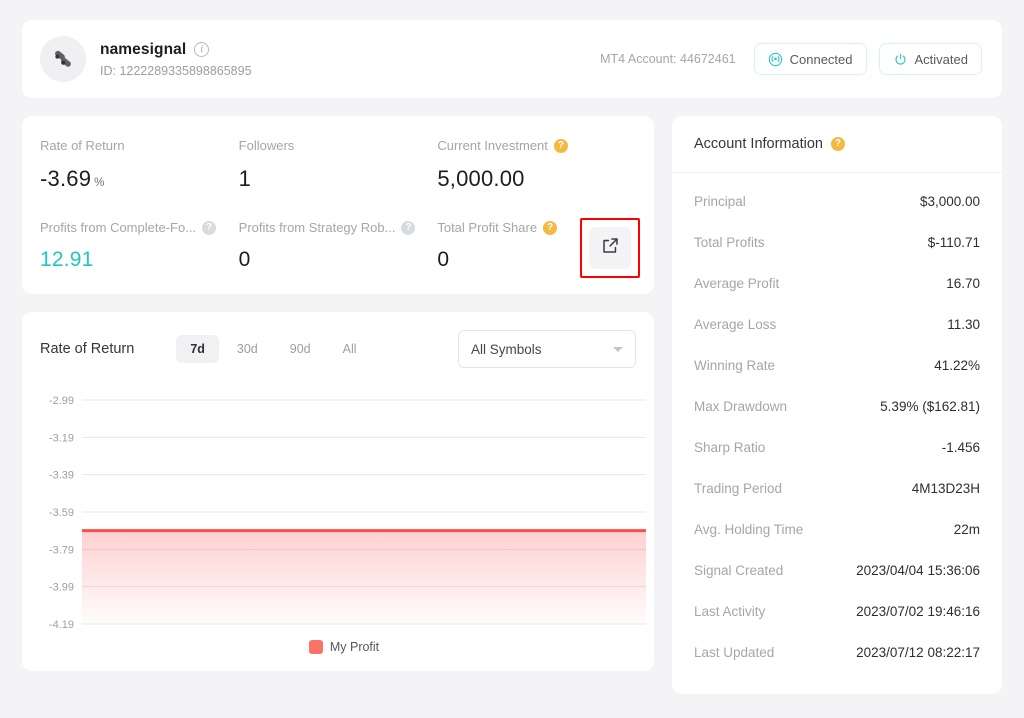  What do you see at coordinates (247, 349) in the screenshot?
I see `range-tab-30d: 30d` at bounding box center [247, 349].